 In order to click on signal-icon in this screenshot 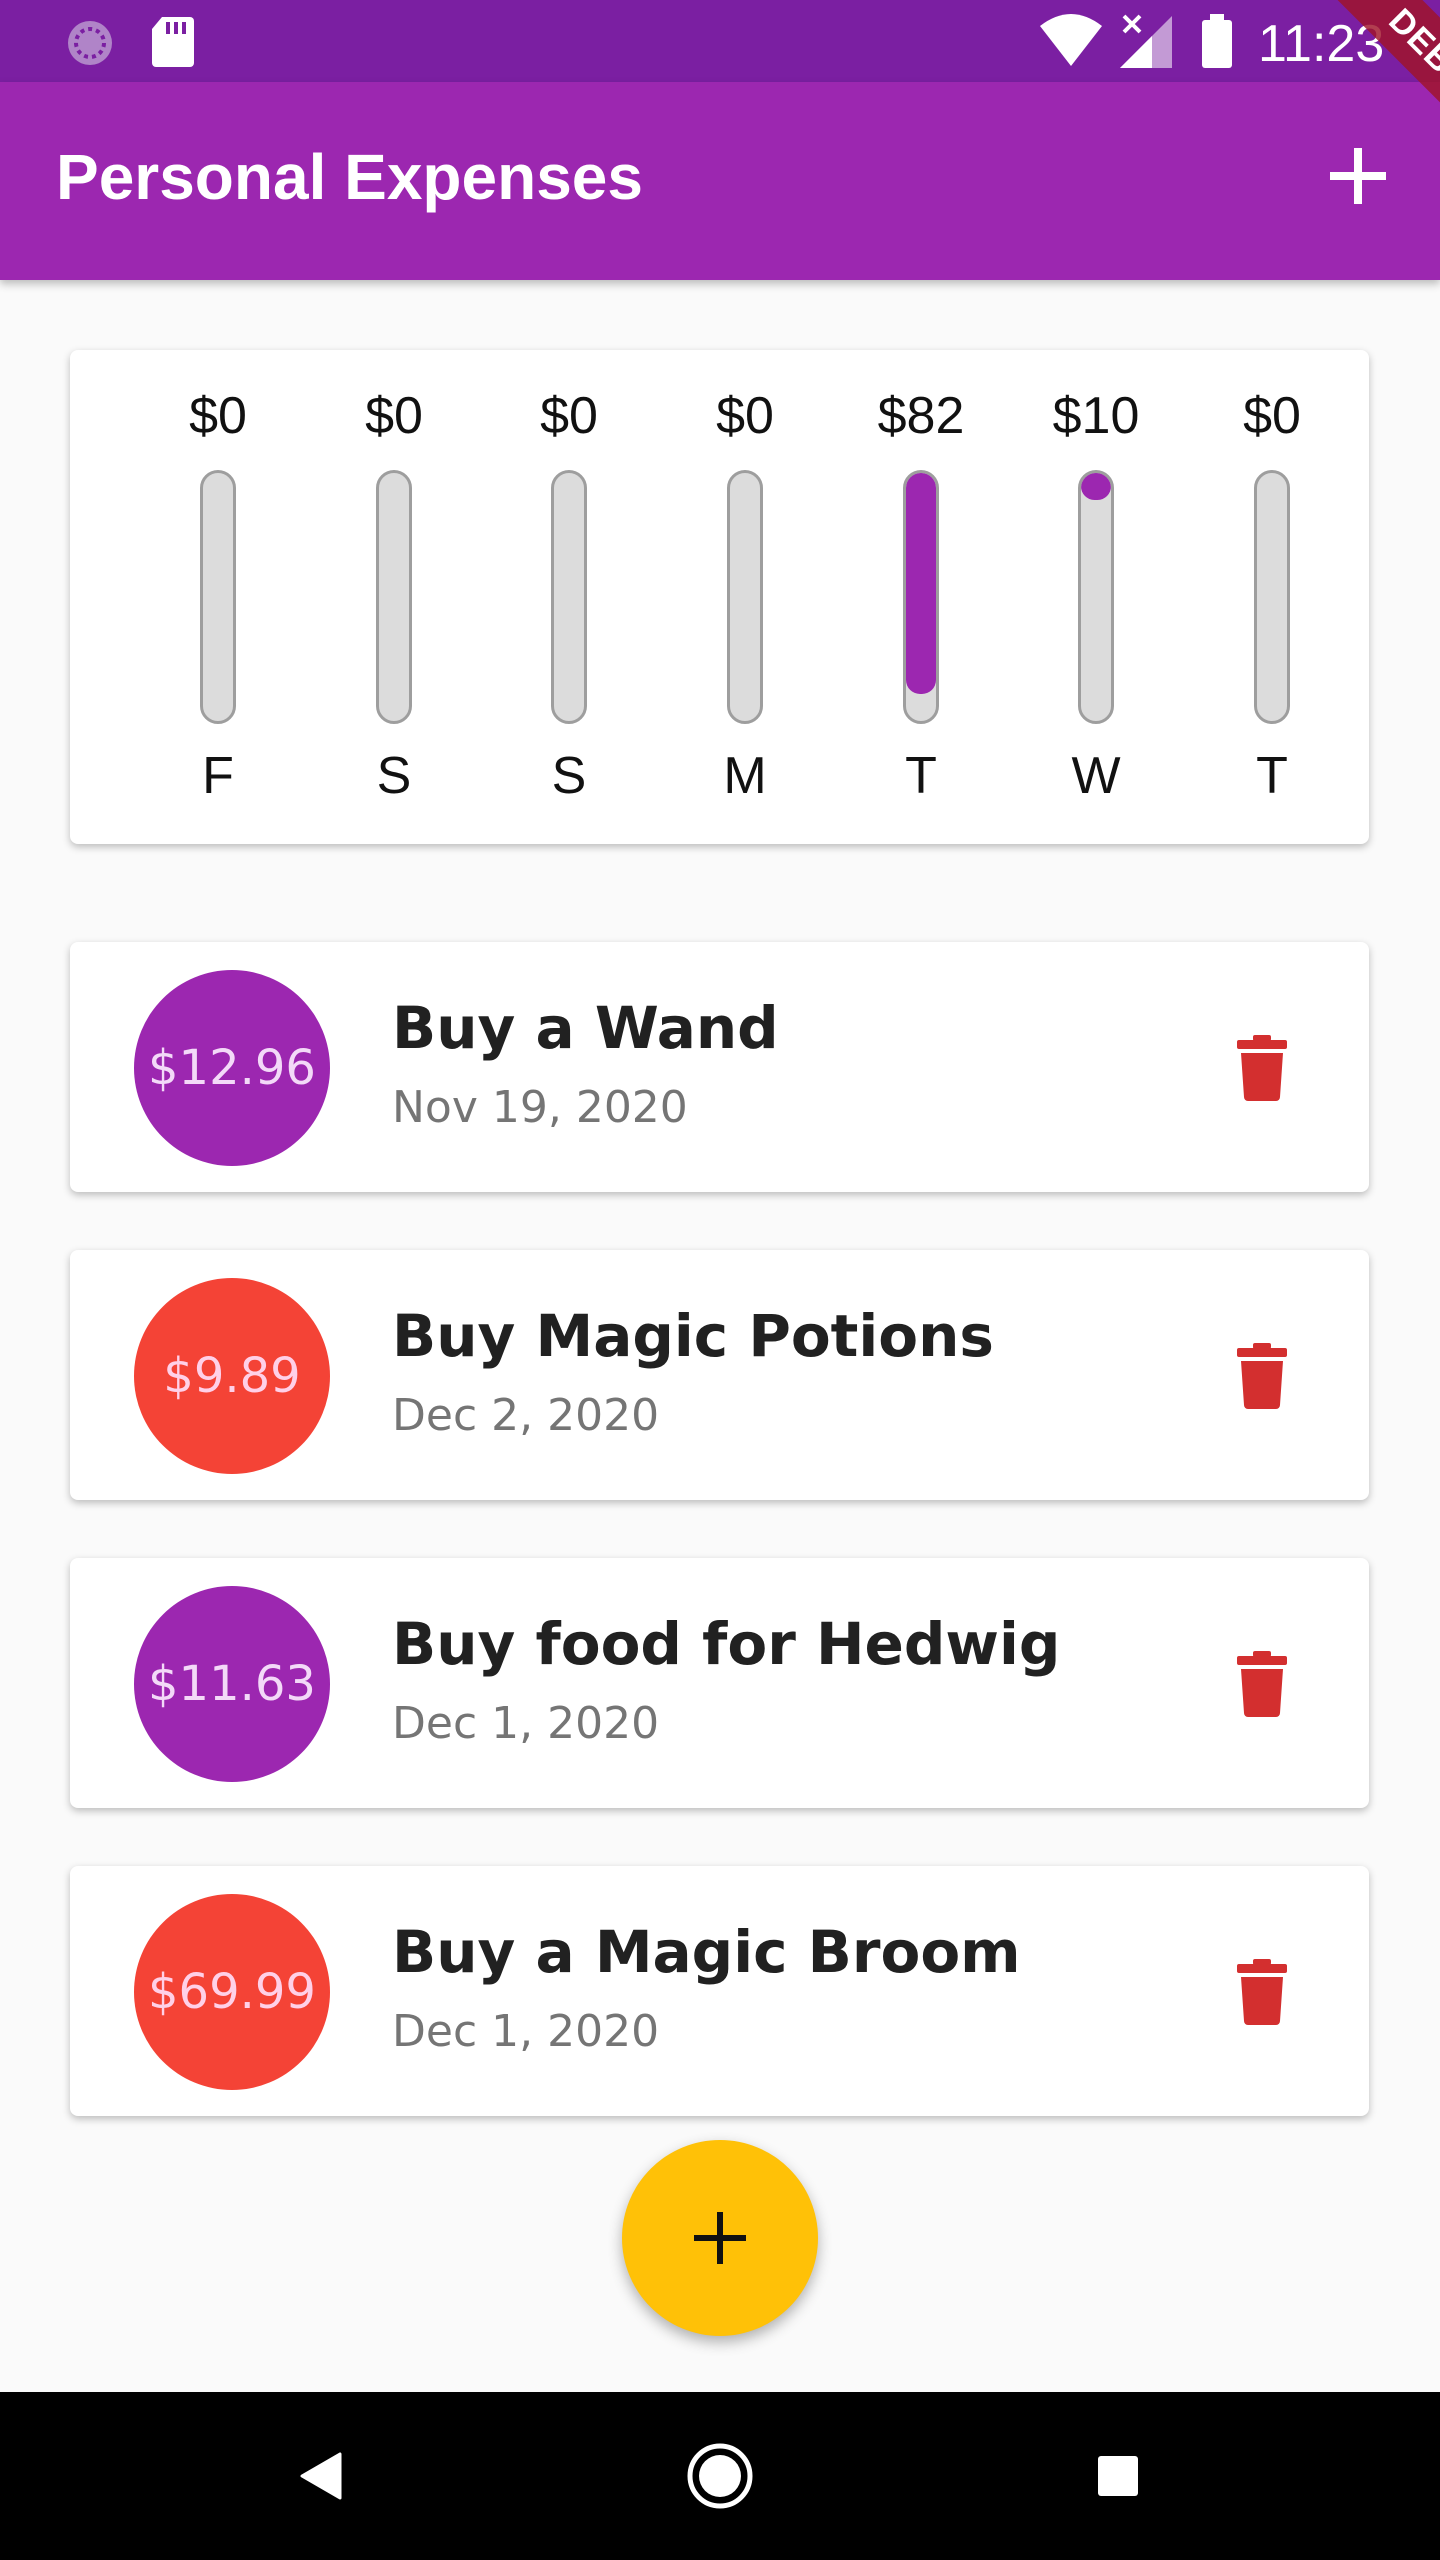, I will do `click(1146, 41)`.